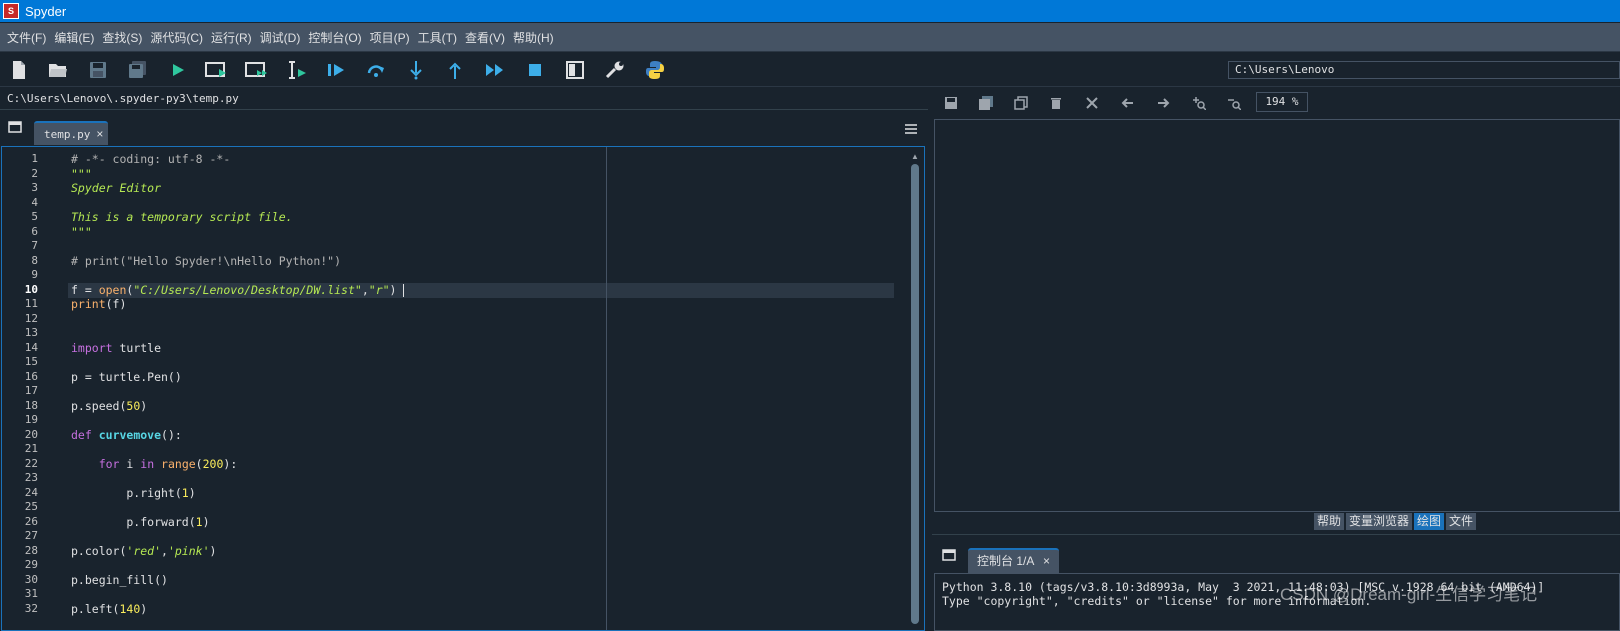 Image resolution: width=1620 pixels, height=631 pixels. I want to click on menu-consoles: 控制台(O), so click(334, 37).